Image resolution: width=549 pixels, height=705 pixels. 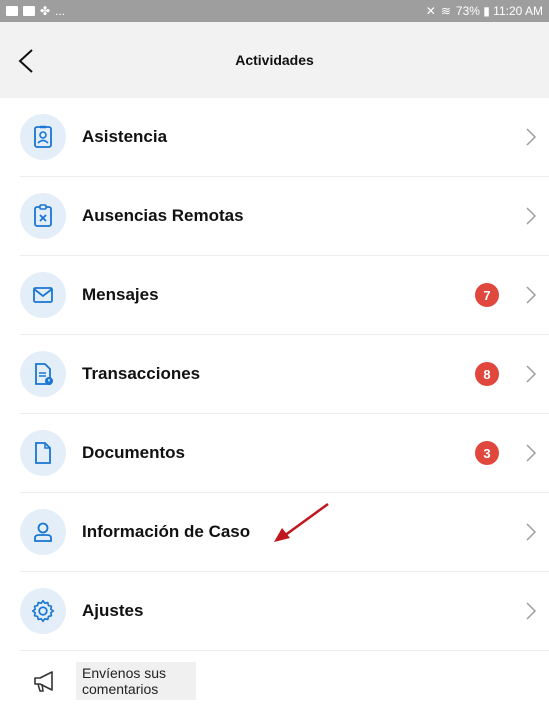 I want to click on unread-count-badge: 7, so click(x=487, y=295).